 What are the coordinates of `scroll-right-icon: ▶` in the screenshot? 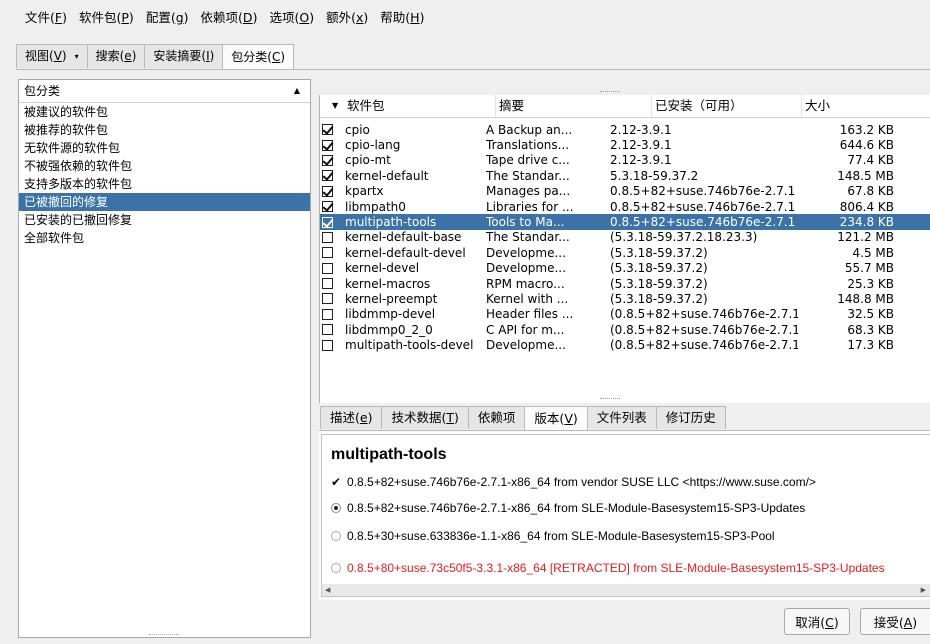 It's located at (923, 590).